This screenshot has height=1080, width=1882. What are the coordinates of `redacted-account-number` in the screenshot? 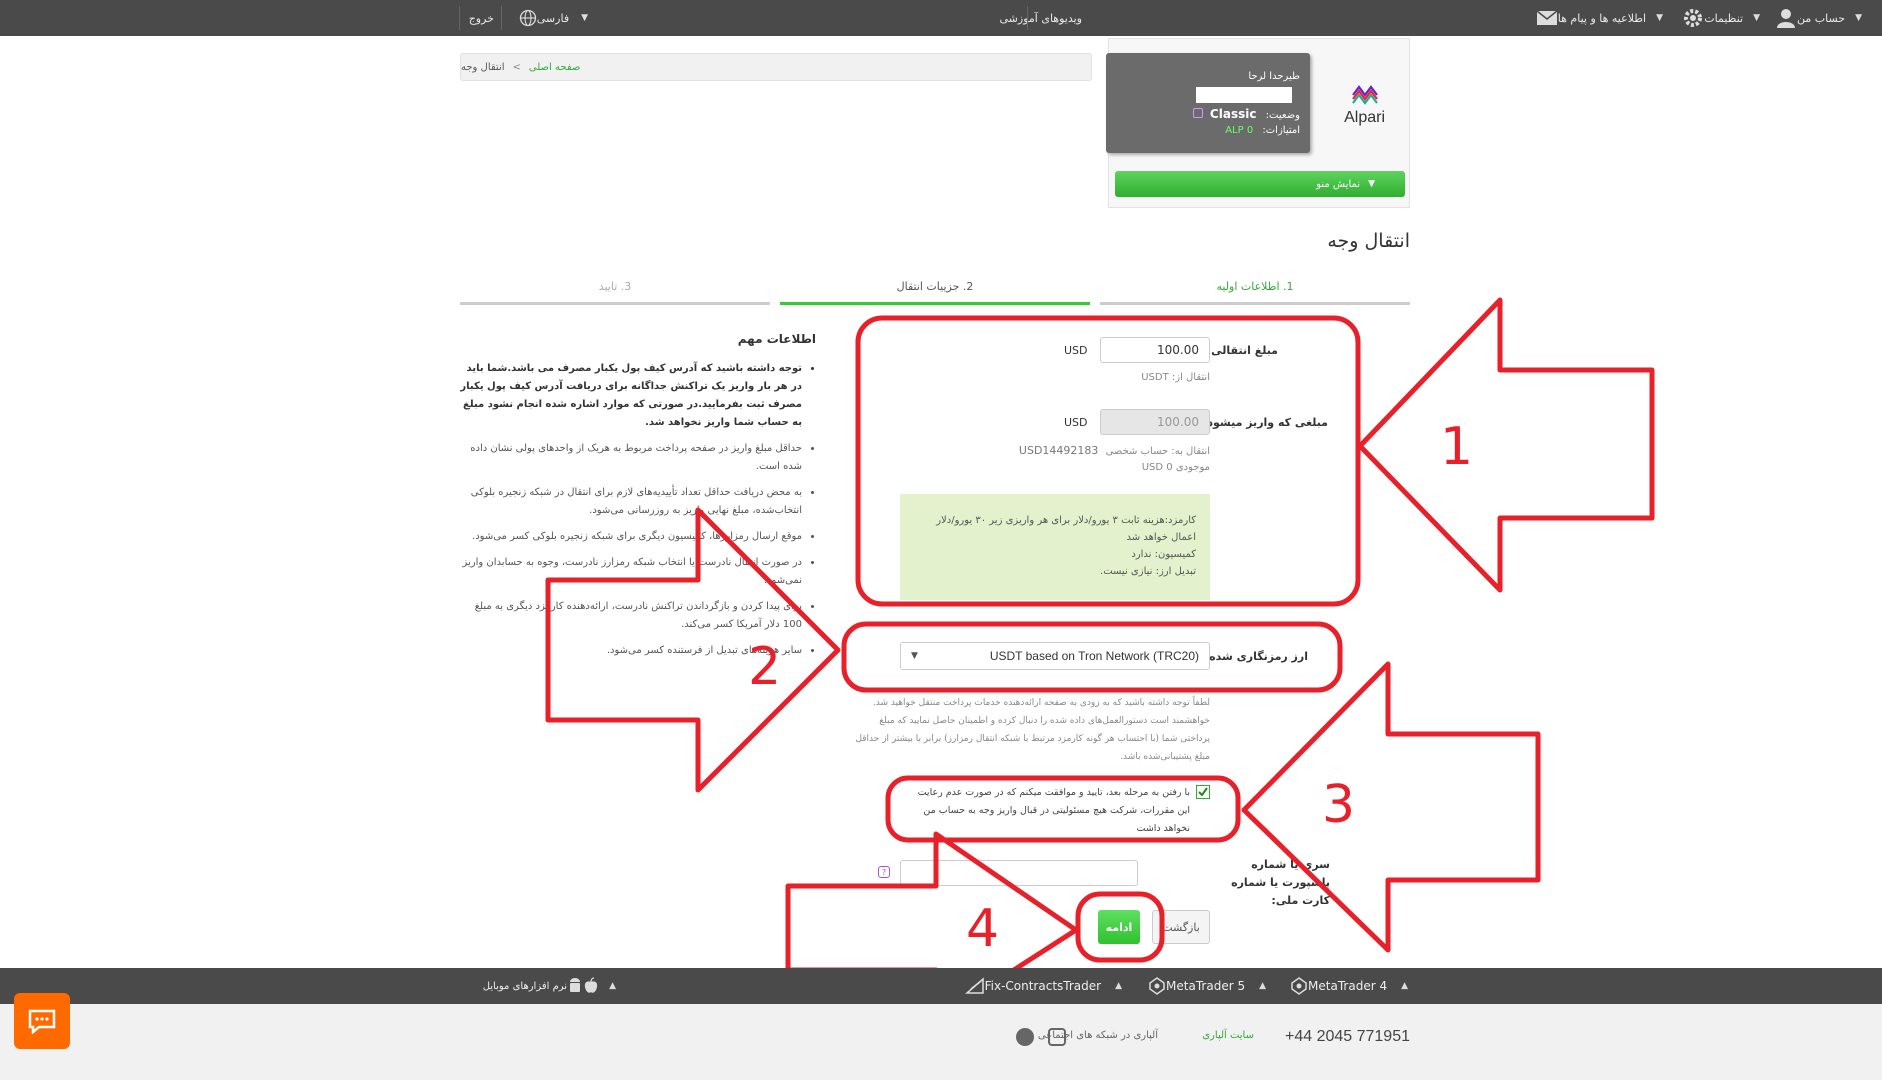 It's located at (1244, 95).